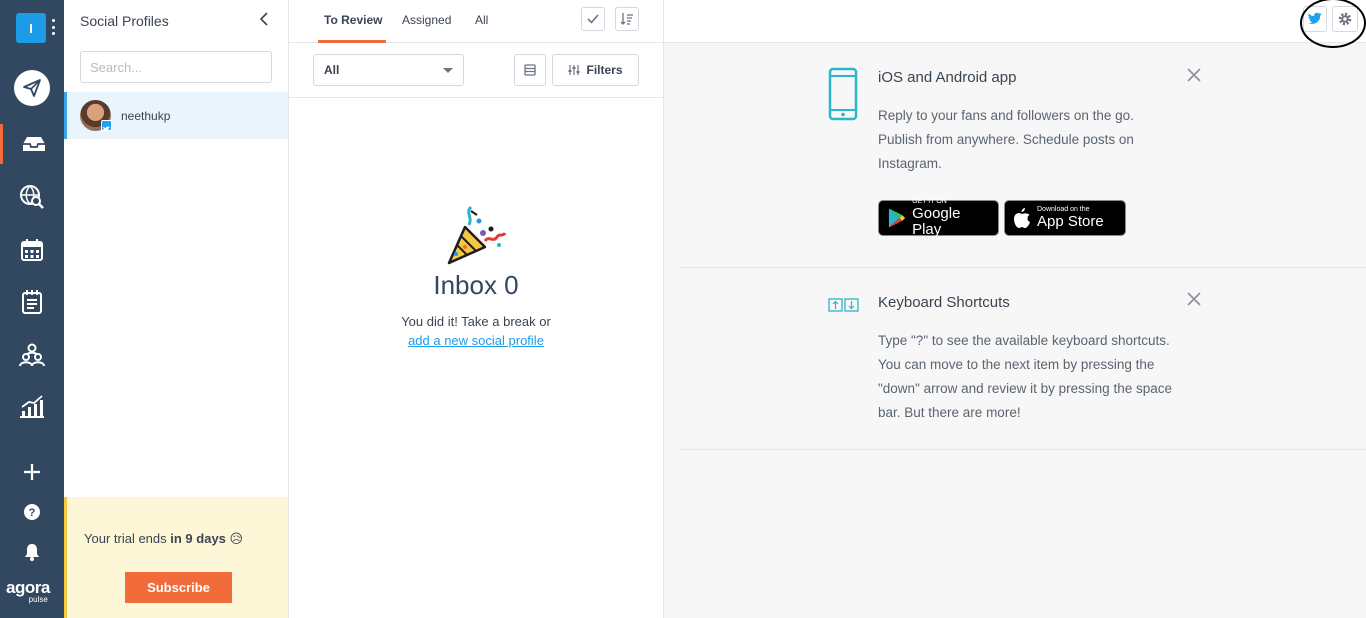  I want to click on trial-prefix: Your trial ends, so click(125, 538).